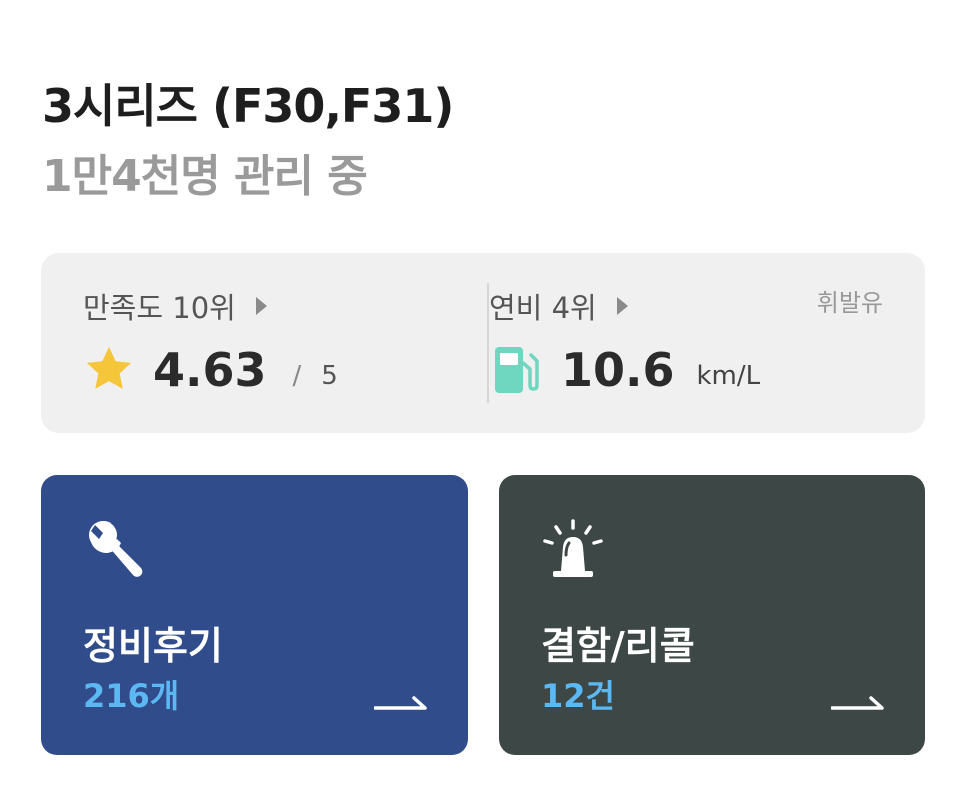 The width and height of the screenshot is (966, 790). What do you see at coordinates (159, 308) in the screenshot?
I see `satisfaction-rank-label: 만족도 10위` at bounding box center [159, 308].